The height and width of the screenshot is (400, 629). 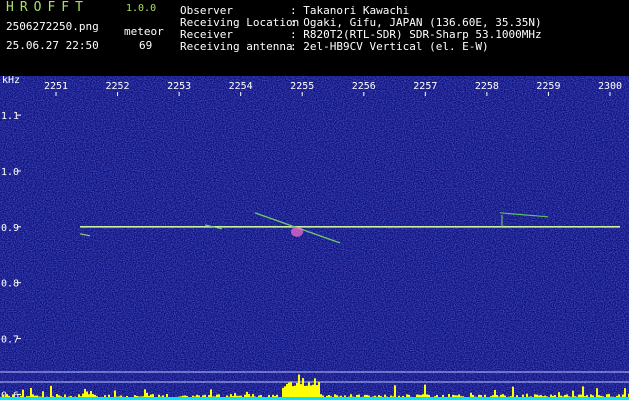 What do you see at coordinates (144, 31) in the screenshot?
I see `meteor-label: meteor` at bounding box center [144, 31].